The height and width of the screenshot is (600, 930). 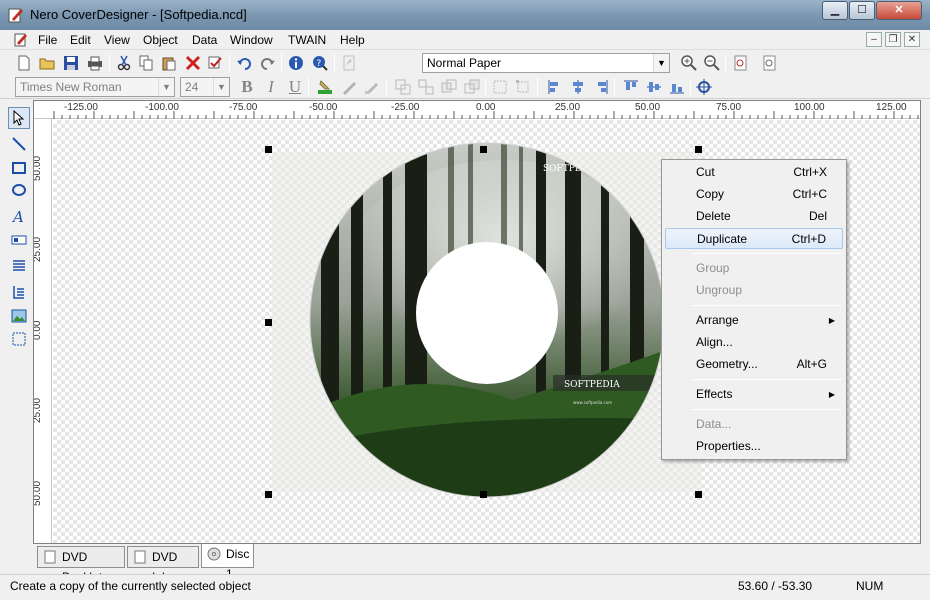 What do you see at coordinates (349, 87) in the screenshot?
I see `pen-icon` at bounding box center [349, 87].